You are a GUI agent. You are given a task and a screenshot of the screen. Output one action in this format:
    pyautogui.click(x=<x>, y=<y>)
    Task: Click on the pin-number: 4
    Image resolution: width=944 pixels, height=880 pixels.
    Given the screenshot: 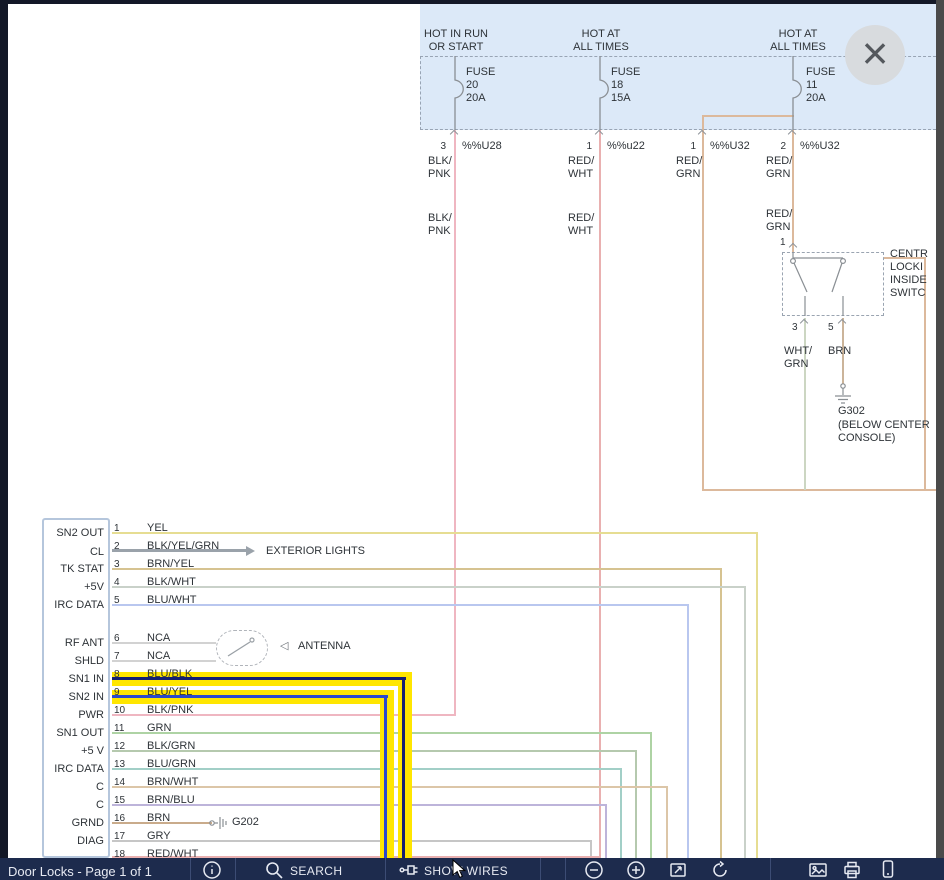 What is the action you would take?
    pyautogui.click(x=117, y=582)
    